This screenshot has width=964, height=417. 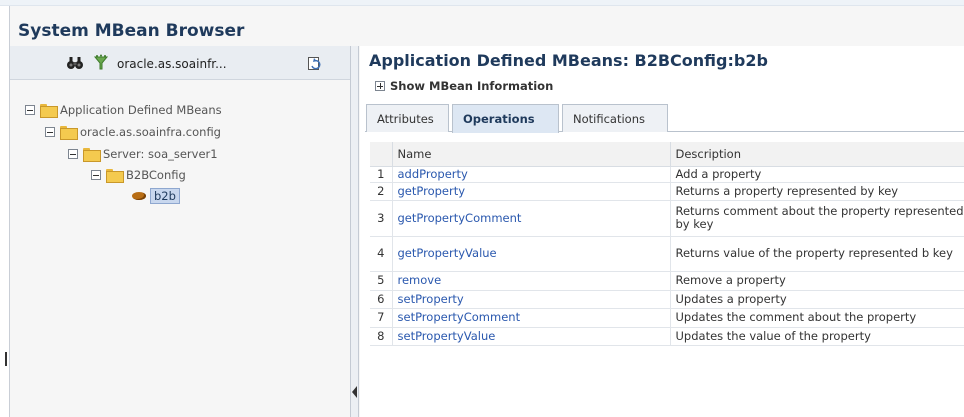 I want to click on binoculars-icon, so click(x=75, y=63).